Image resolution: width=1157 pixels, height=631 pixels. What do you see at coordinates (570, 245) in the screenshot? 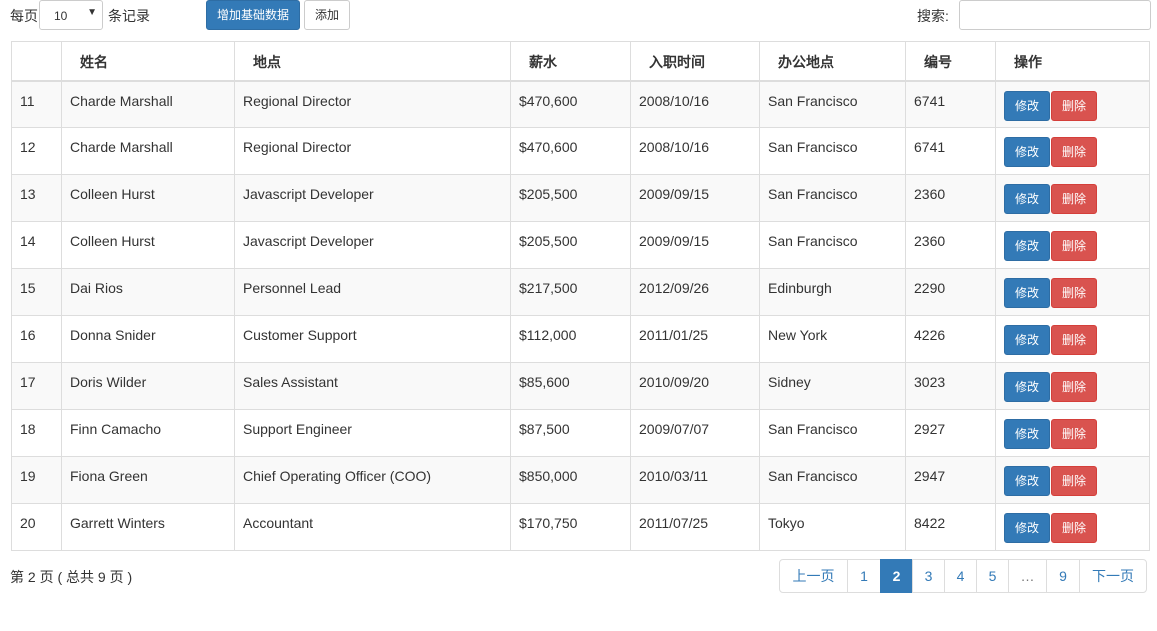
I see `table-cell: $205,500` at bounding box center [570, 245].